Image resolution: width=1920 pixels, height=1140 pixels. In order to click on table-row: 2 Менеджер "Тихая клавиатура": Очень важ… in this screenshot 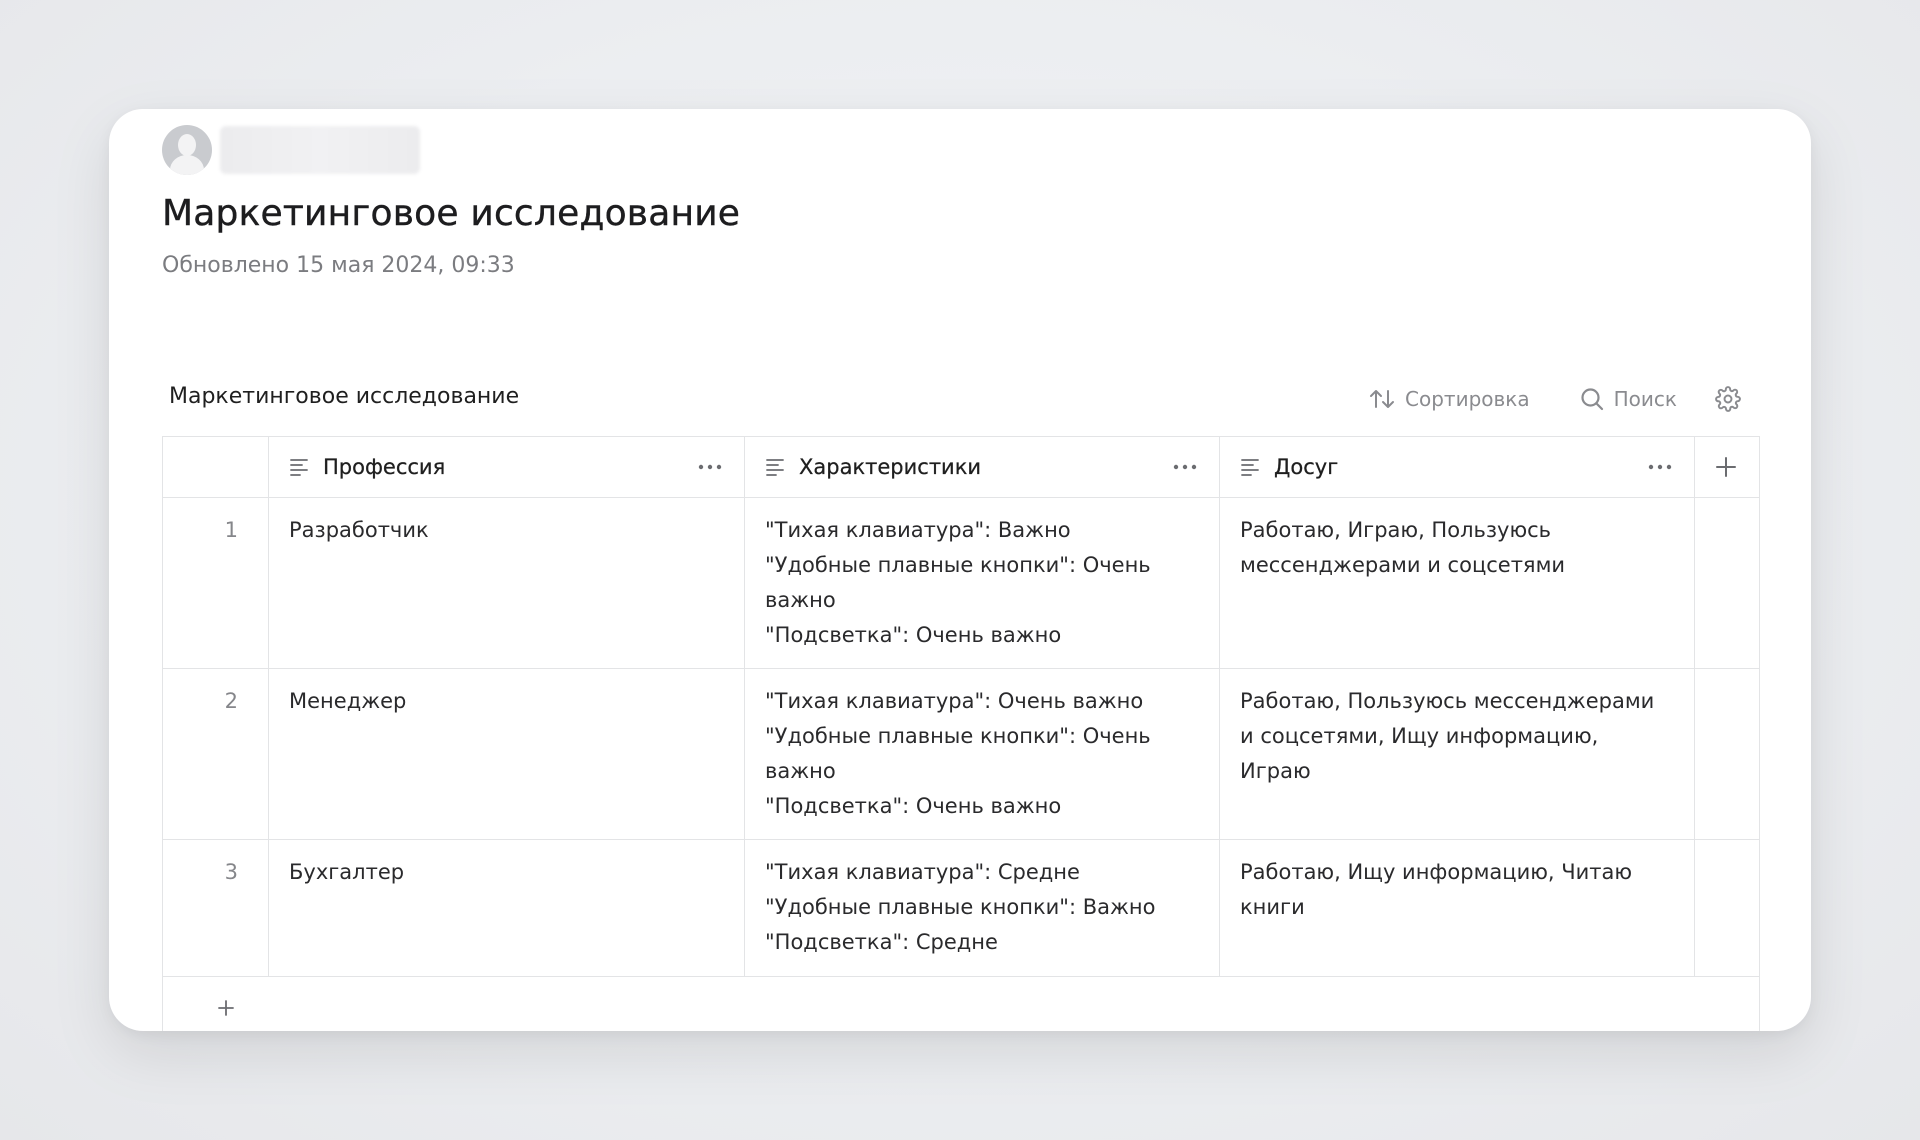, I will do `click(961, 753)`.